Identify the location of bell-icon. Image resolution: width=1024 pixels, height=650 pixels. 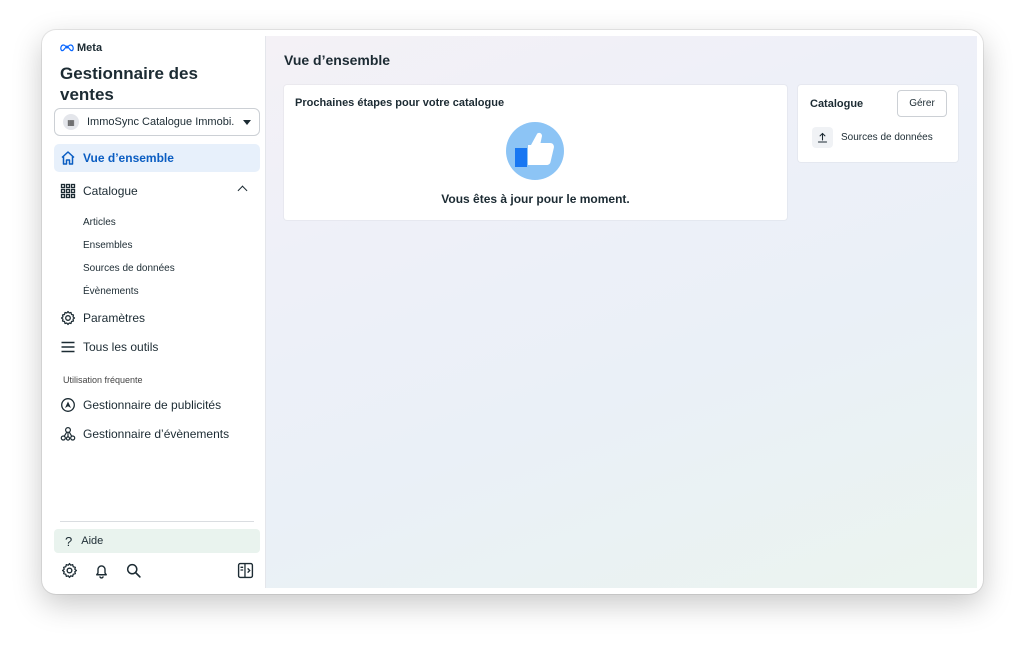
(101, 570).